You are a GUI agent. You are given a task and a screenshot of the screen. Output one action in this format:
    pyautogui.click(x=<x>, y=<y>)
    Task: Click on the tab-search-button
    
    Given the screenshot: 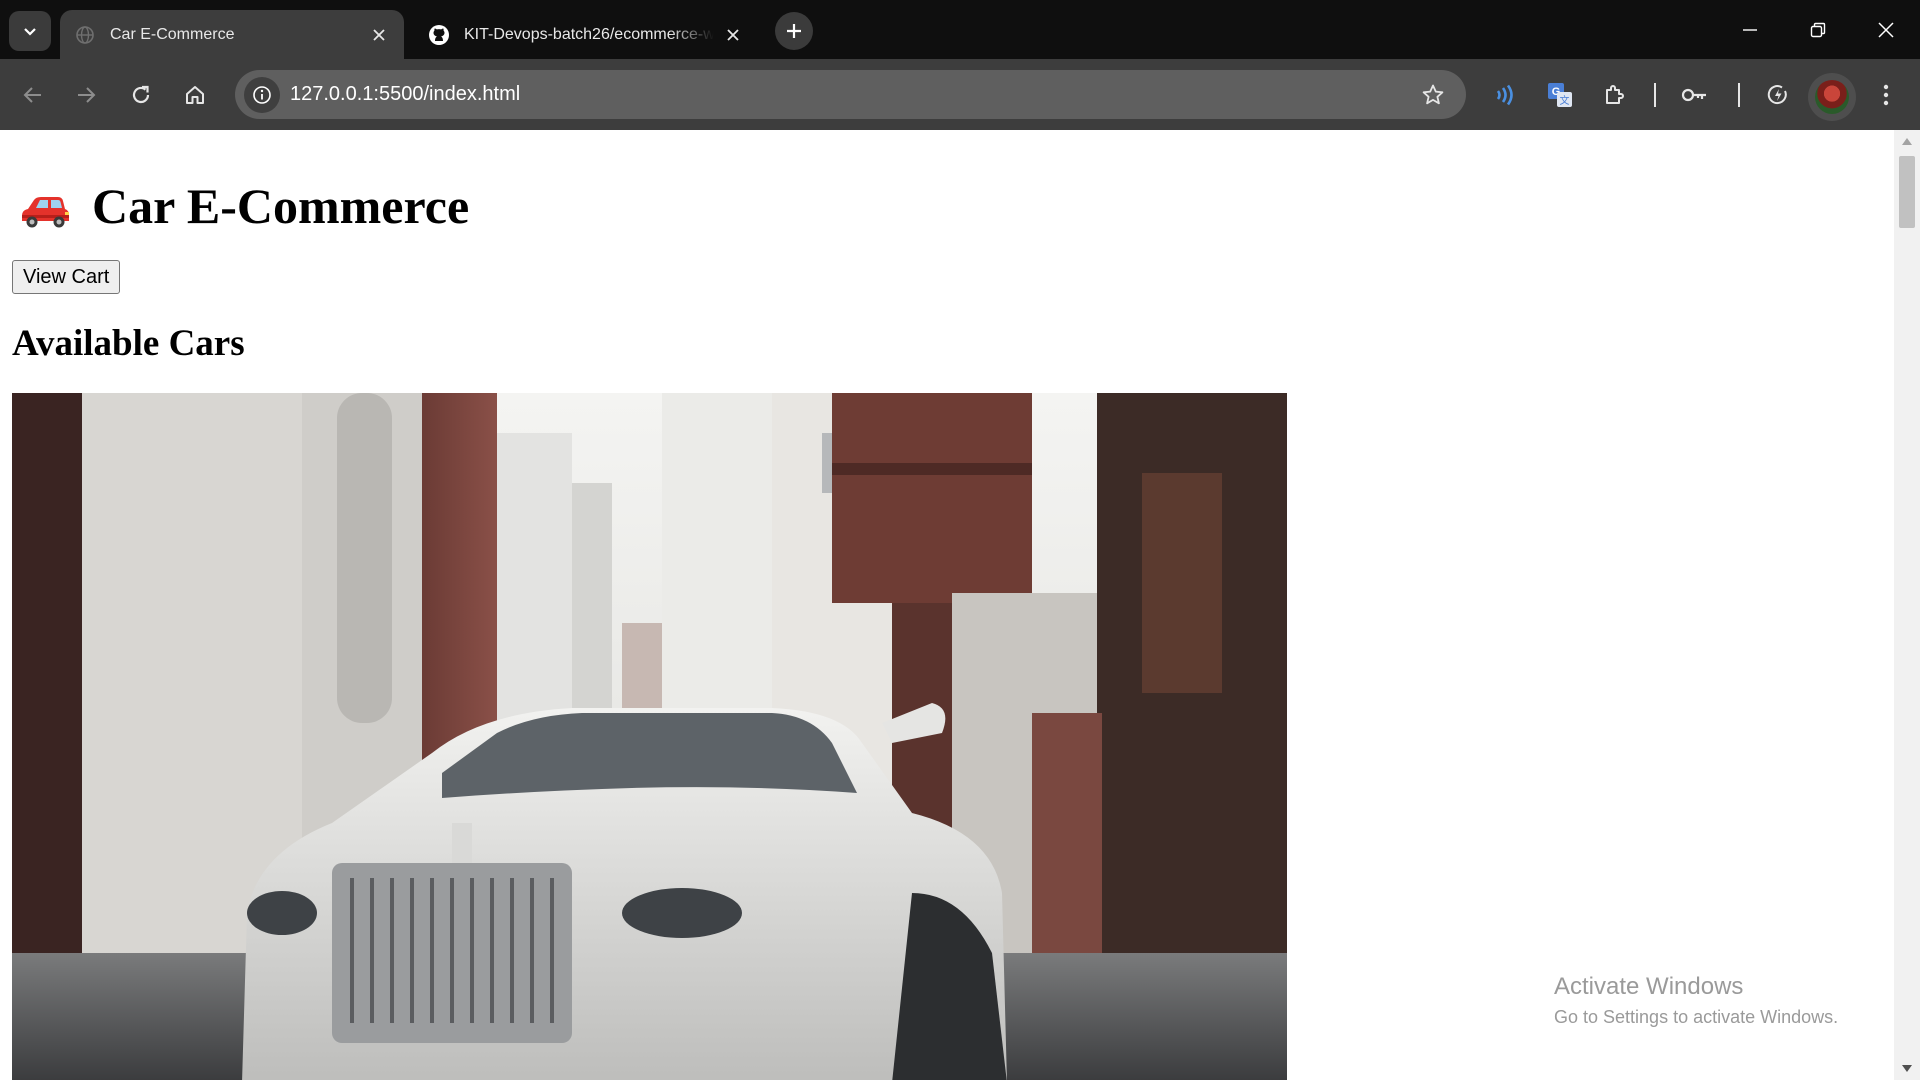 What is the action you would take?
    pyautogui.click(x=30, y=31)
    